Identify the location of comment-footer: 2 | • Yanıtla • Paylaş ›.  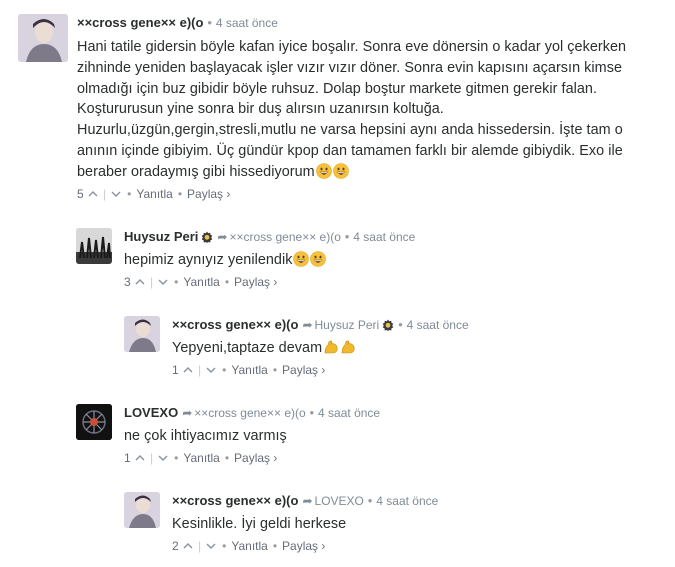
(248, 546).